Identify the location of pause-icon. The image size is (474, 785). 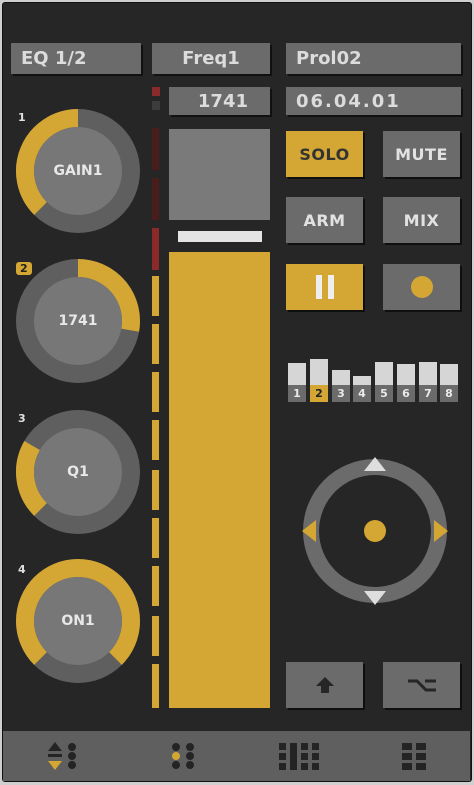
(324, 287).